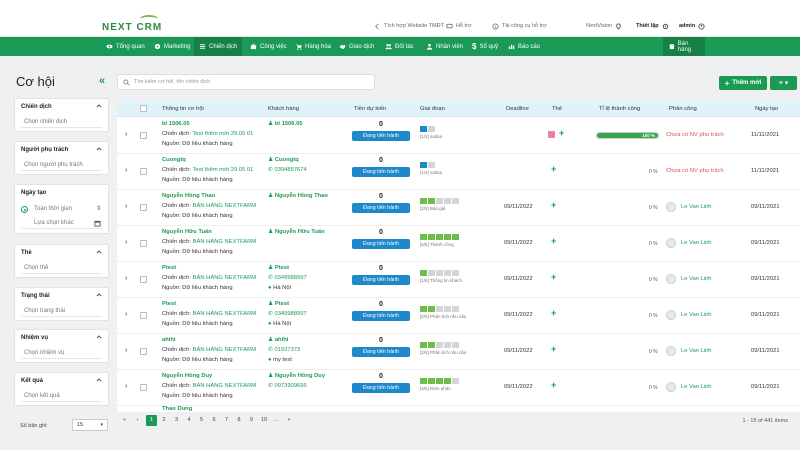 The width and height of the screenshot is (800, 450). I want to click on customer-name: Nguyễn Hồng Duy, so click(300, 376).